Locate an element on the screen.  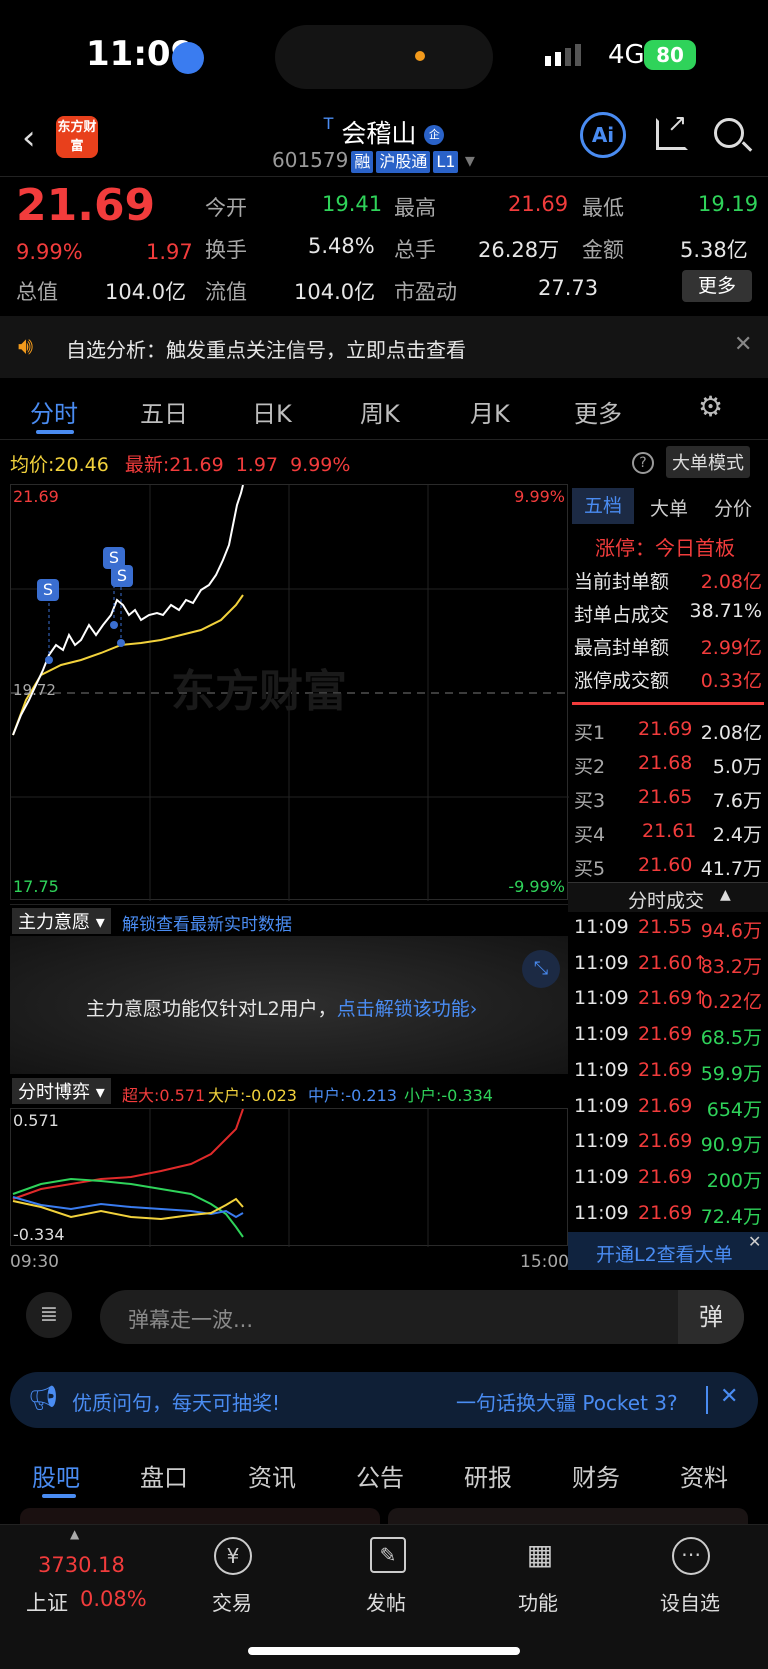
promo-banner: 📢︎ 优质问句，每天可抽奖! 一句话换大疆 Pocket 3? ✕ is located at coordinates (384, 1400).